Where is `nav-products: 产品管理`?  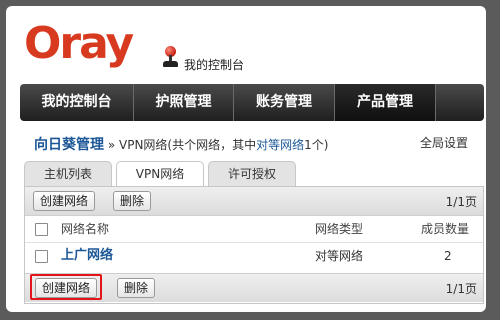 nav-products: 产品管理 is located at coordinates (385, 102).